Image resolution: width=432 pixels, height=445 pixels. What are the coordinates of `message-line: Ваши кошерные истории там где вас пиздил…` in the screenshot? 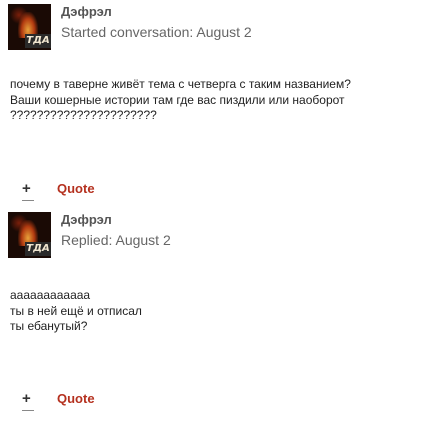 It's located at (177, 99).